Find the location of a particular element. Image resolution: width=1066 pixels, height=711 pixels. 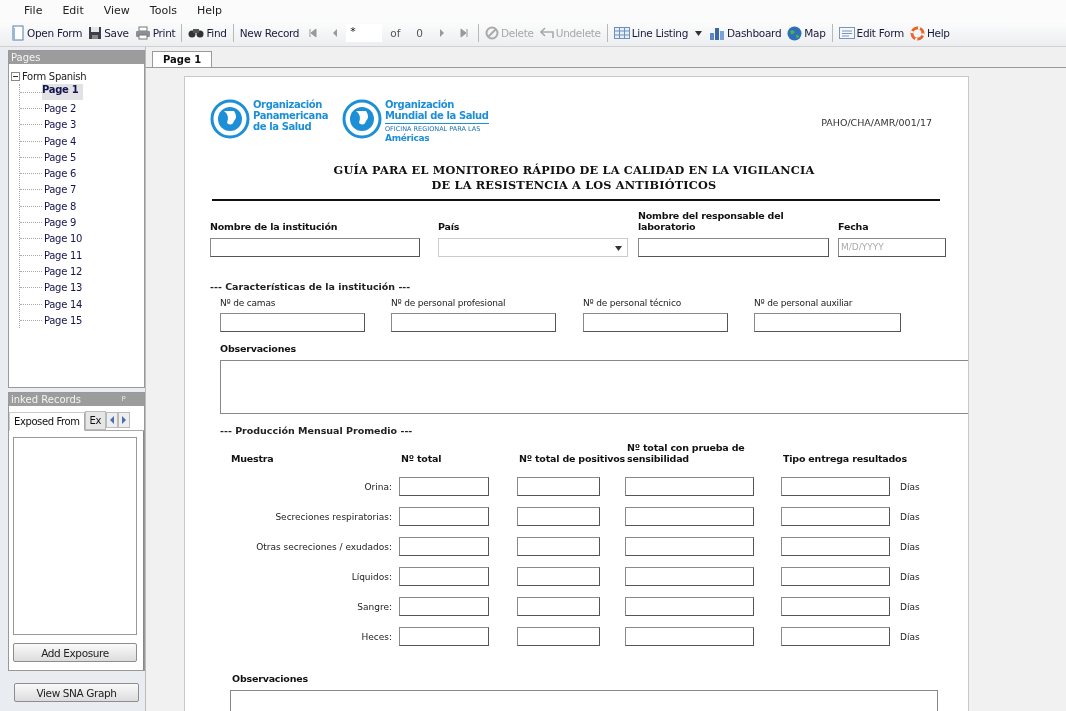

tree-item: Page 4 is located at coordinates (60, 141).